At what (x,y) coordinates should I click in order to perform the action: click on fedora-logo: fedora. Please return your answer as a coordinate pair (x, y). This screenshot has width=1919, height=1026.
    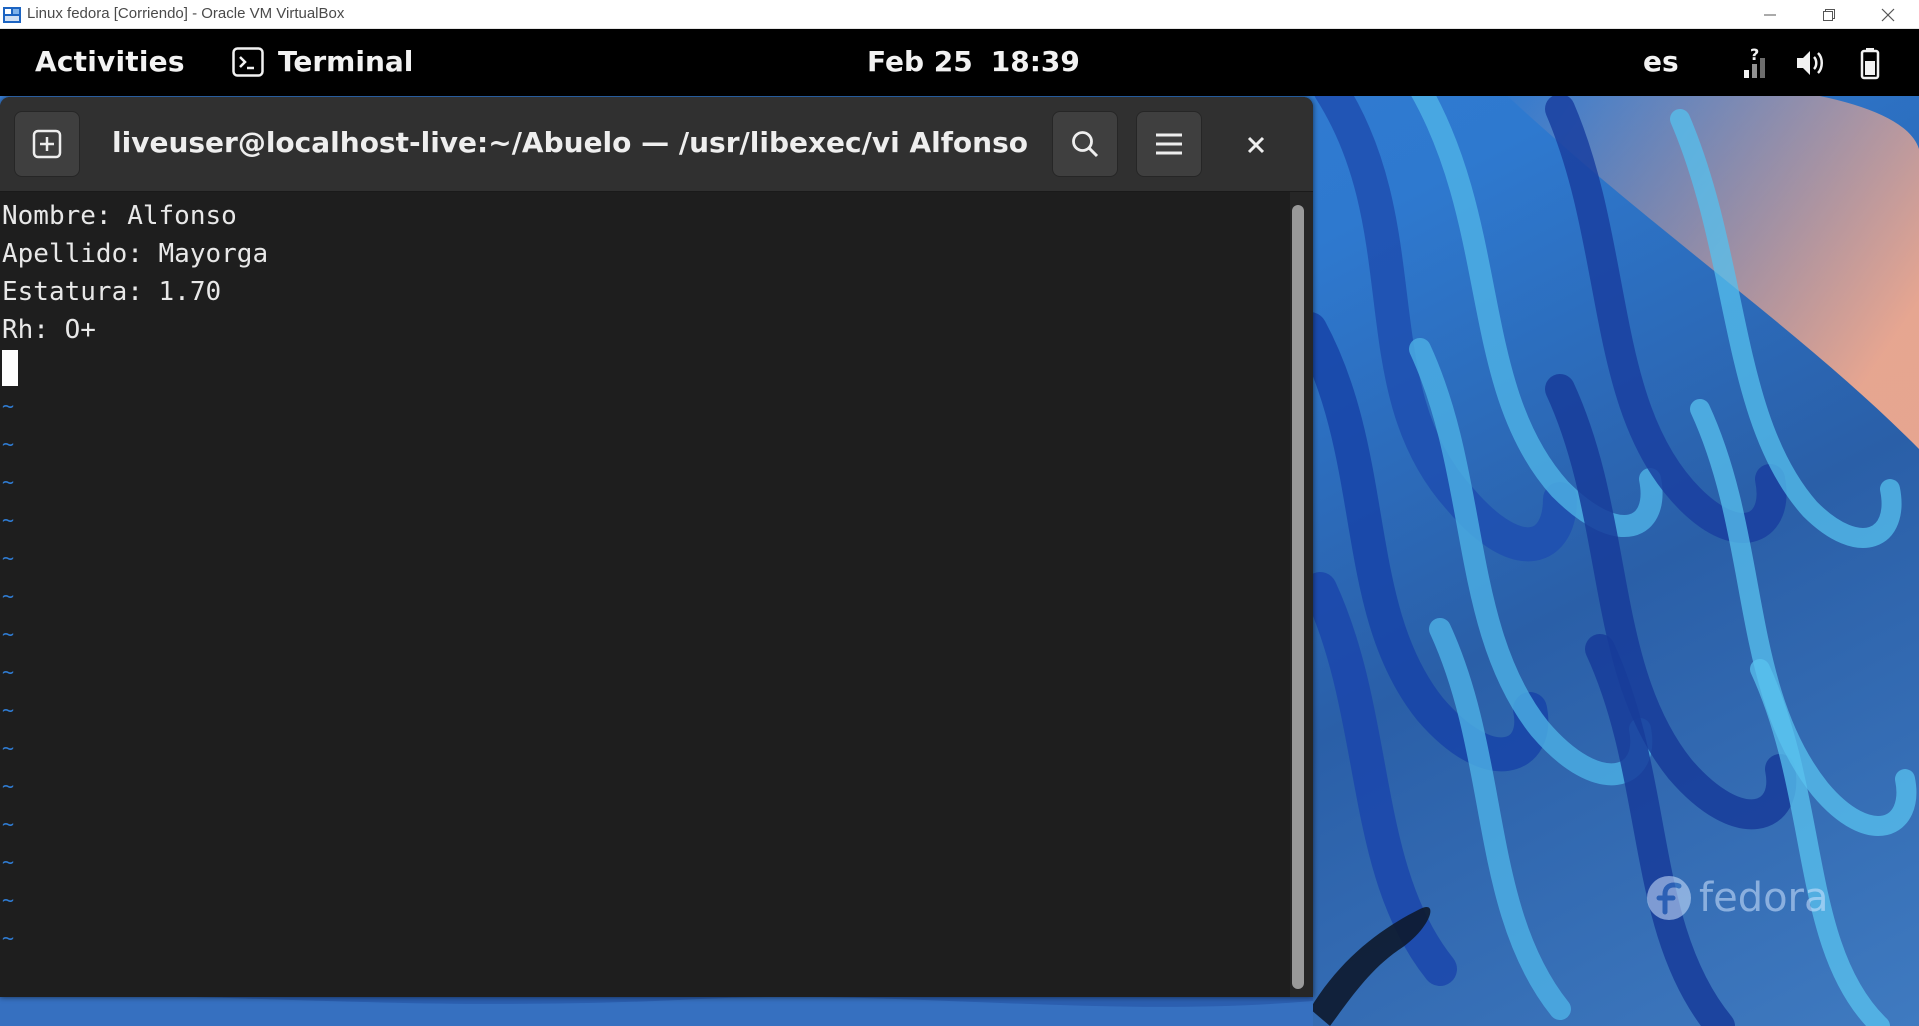
    Looking at the image, I should click on (1737, 898).